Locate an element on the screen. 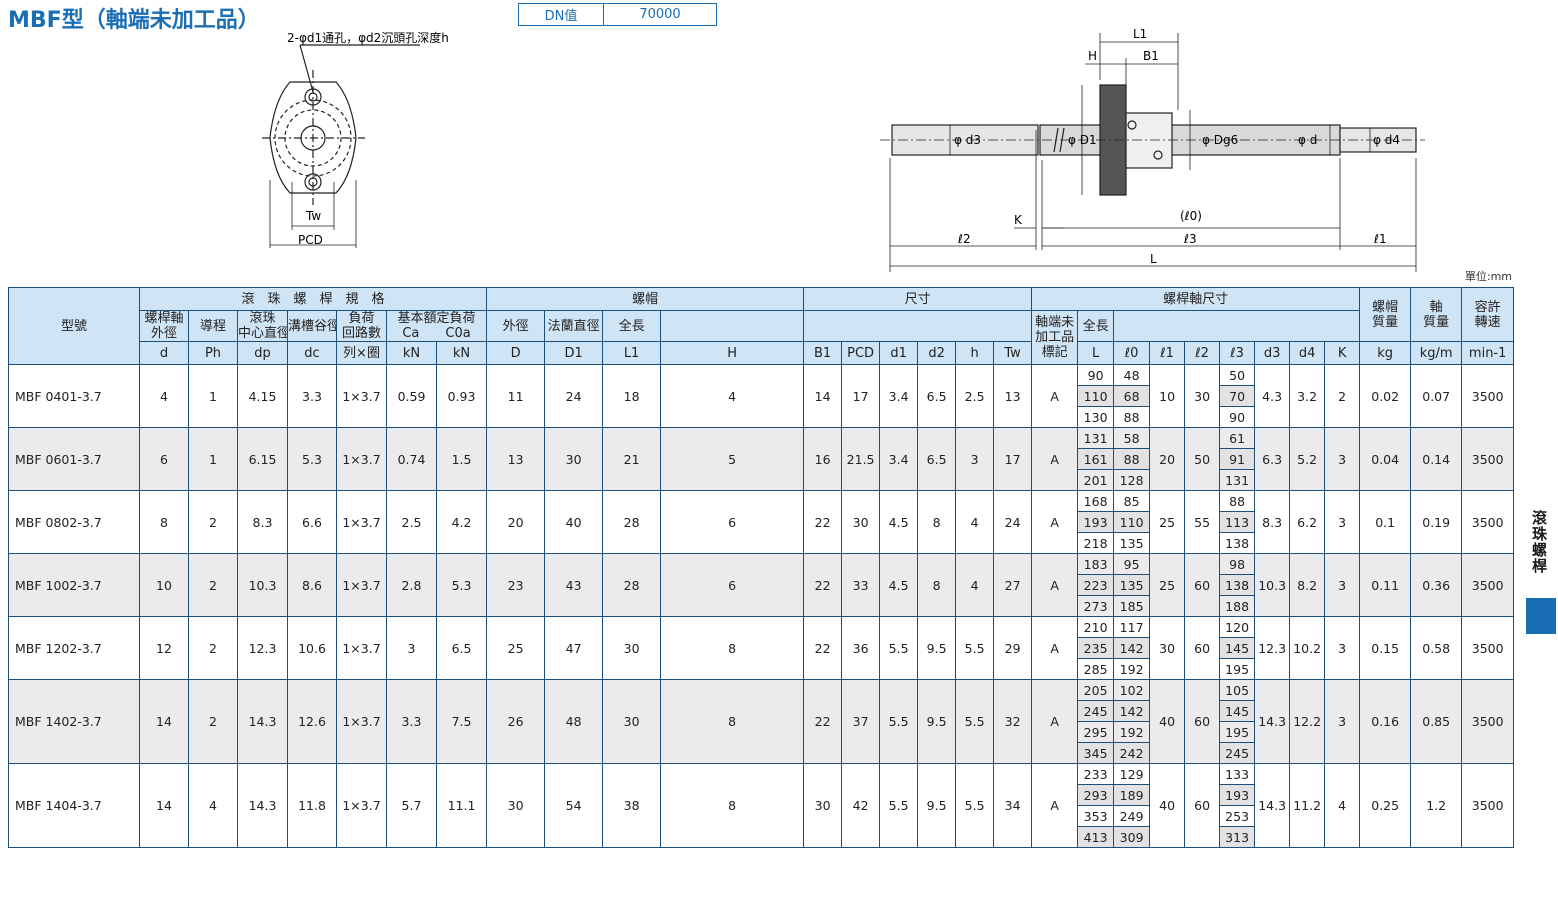 Image resolution: width=1558 pixels, height=901 pixels. symbol-header: d1 is located at coordinates (899, 353).